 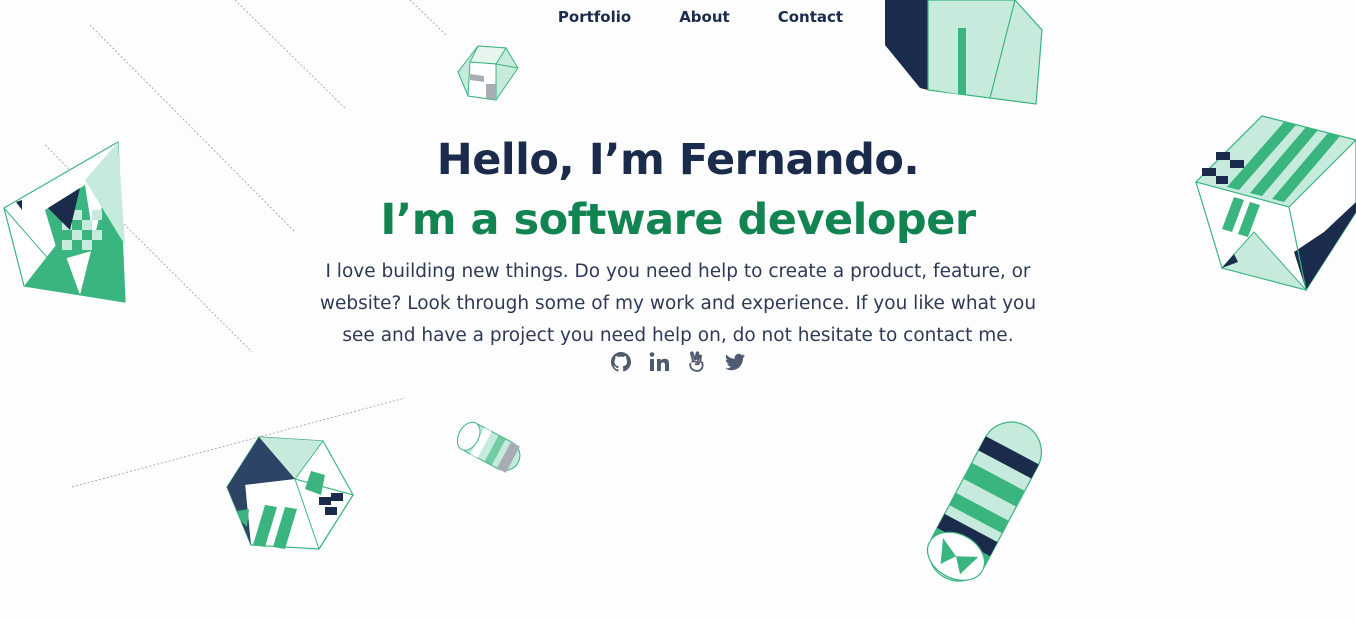 What do you see at coordinates (488, 447) in the screenshot?
I see `small-capsule-shape` at bounding box center [488, 447].